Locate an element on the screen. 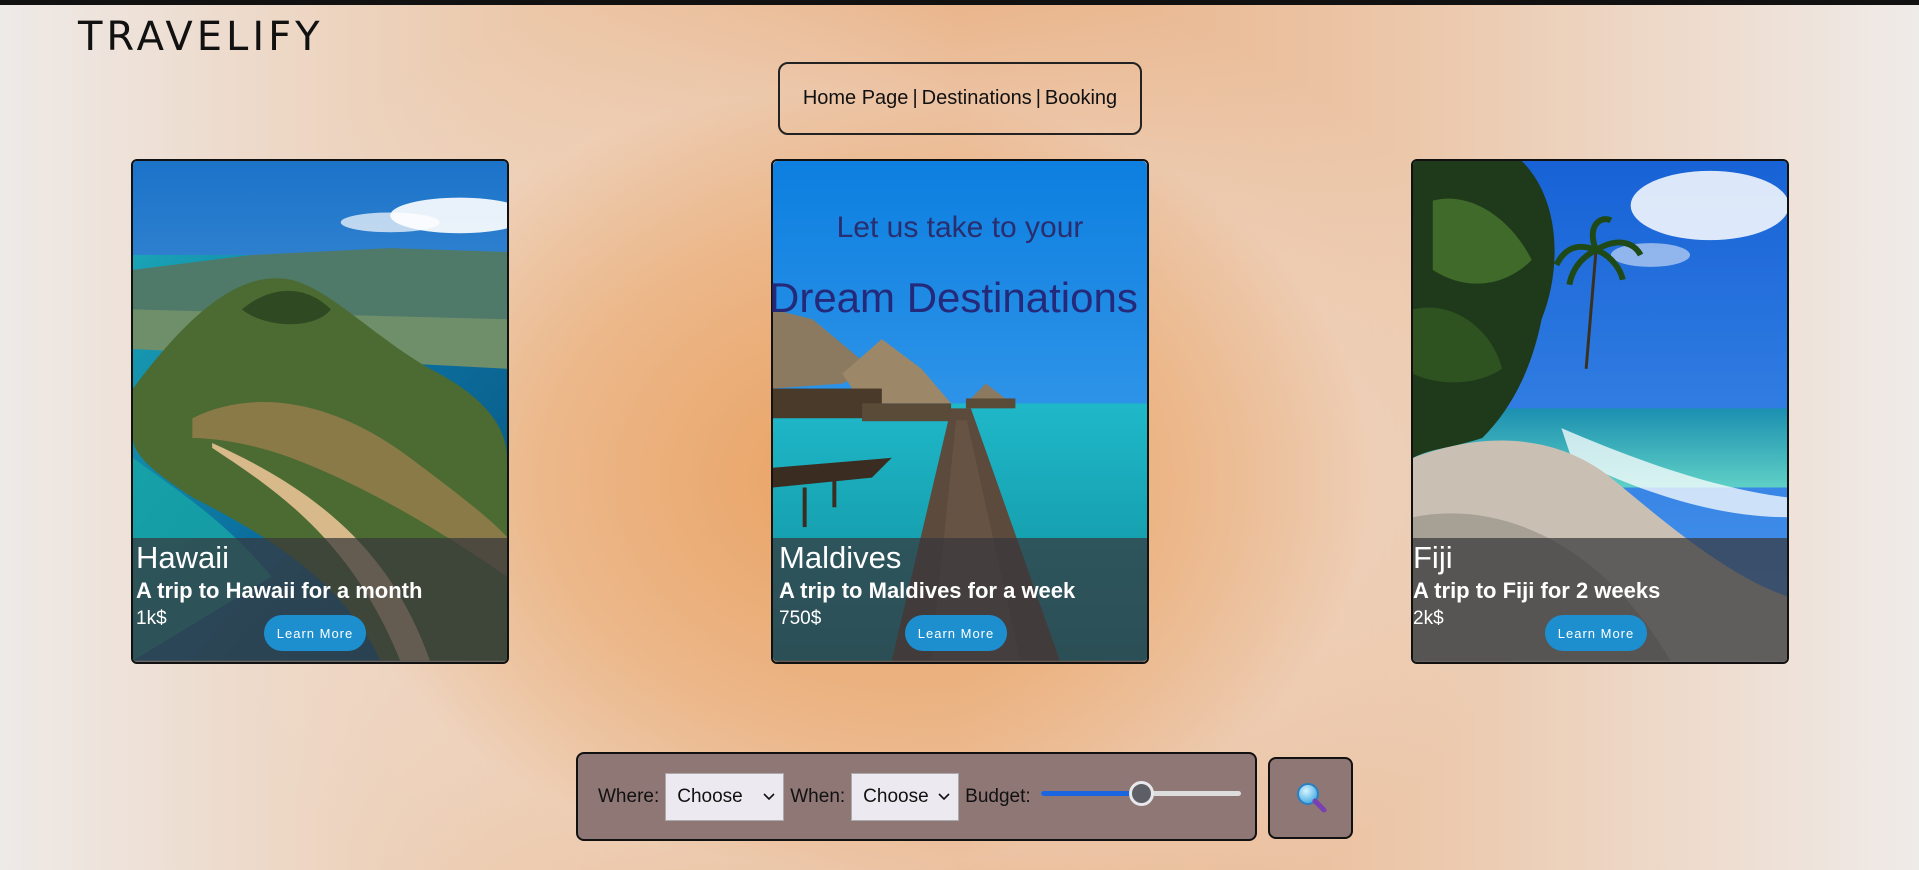 The image size is (1919, 870). budget-slider is located at coordinates (1140, 793).